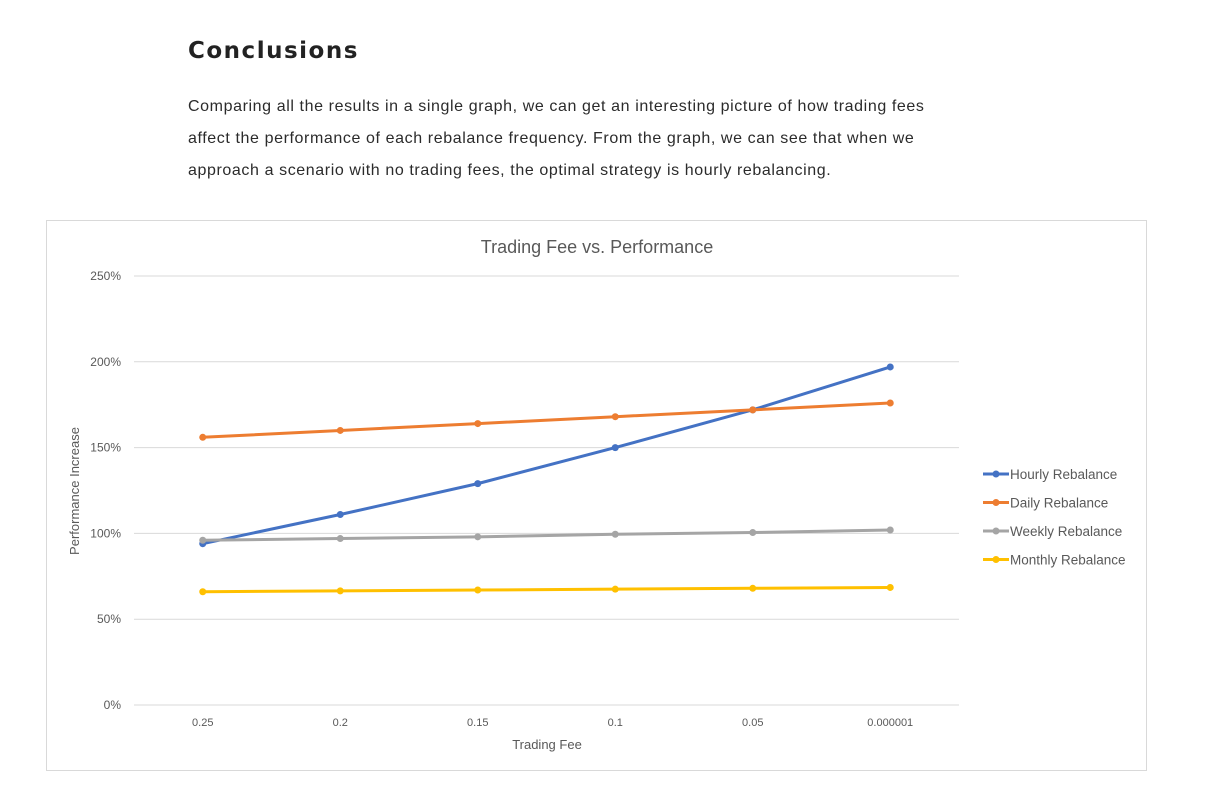 The image size is (1217, 802). I want to click on chart-title: Trading Fee vs. Performance, so click(597, 247).